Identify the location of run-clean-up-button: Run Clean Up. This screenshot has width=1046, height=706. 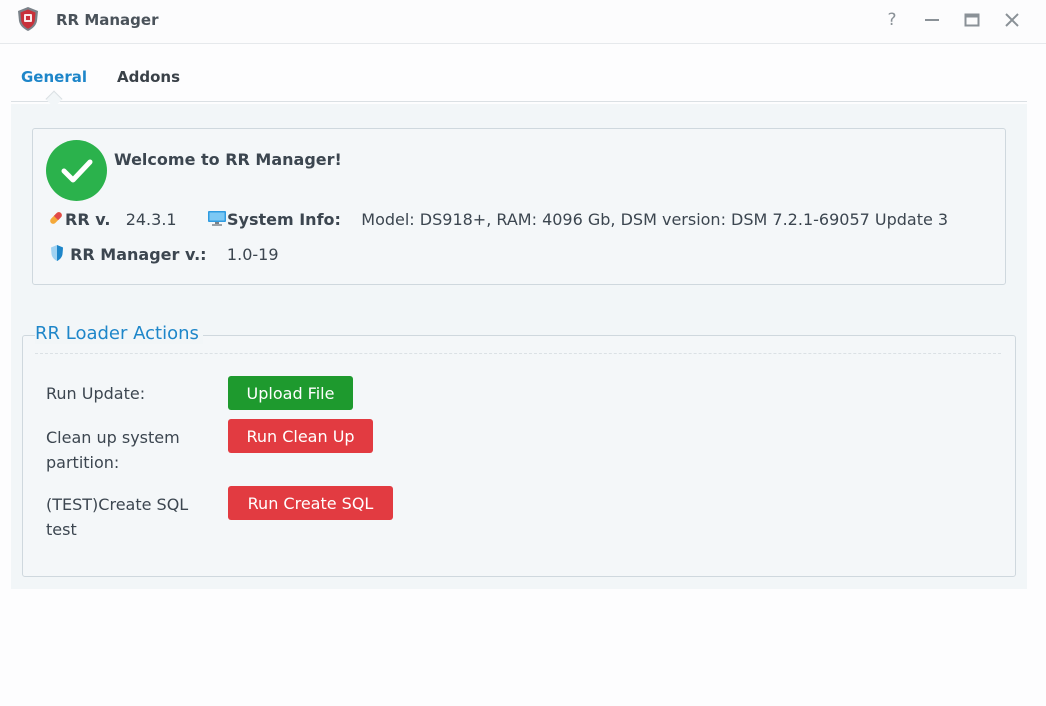
(300, 436).